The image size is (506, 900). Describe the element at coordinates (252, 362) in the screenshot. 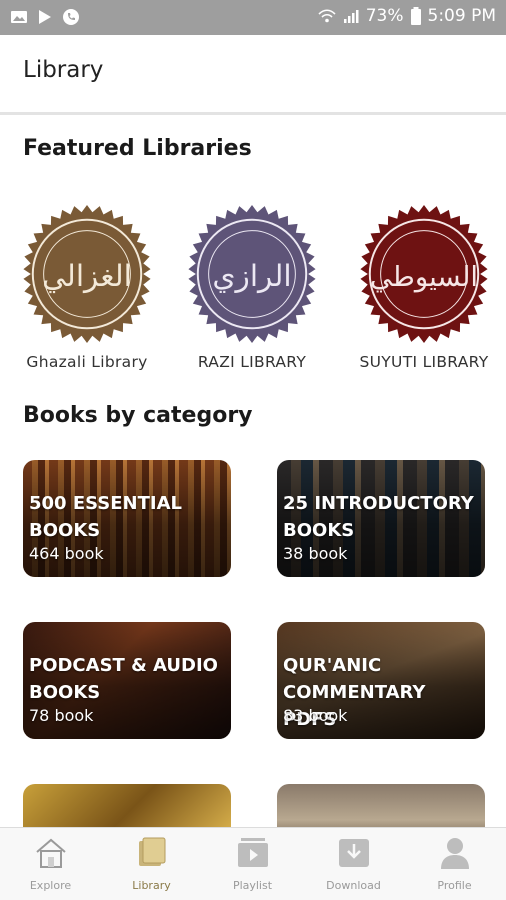

I see `library-label: RAZI LIBRARY` at that location.